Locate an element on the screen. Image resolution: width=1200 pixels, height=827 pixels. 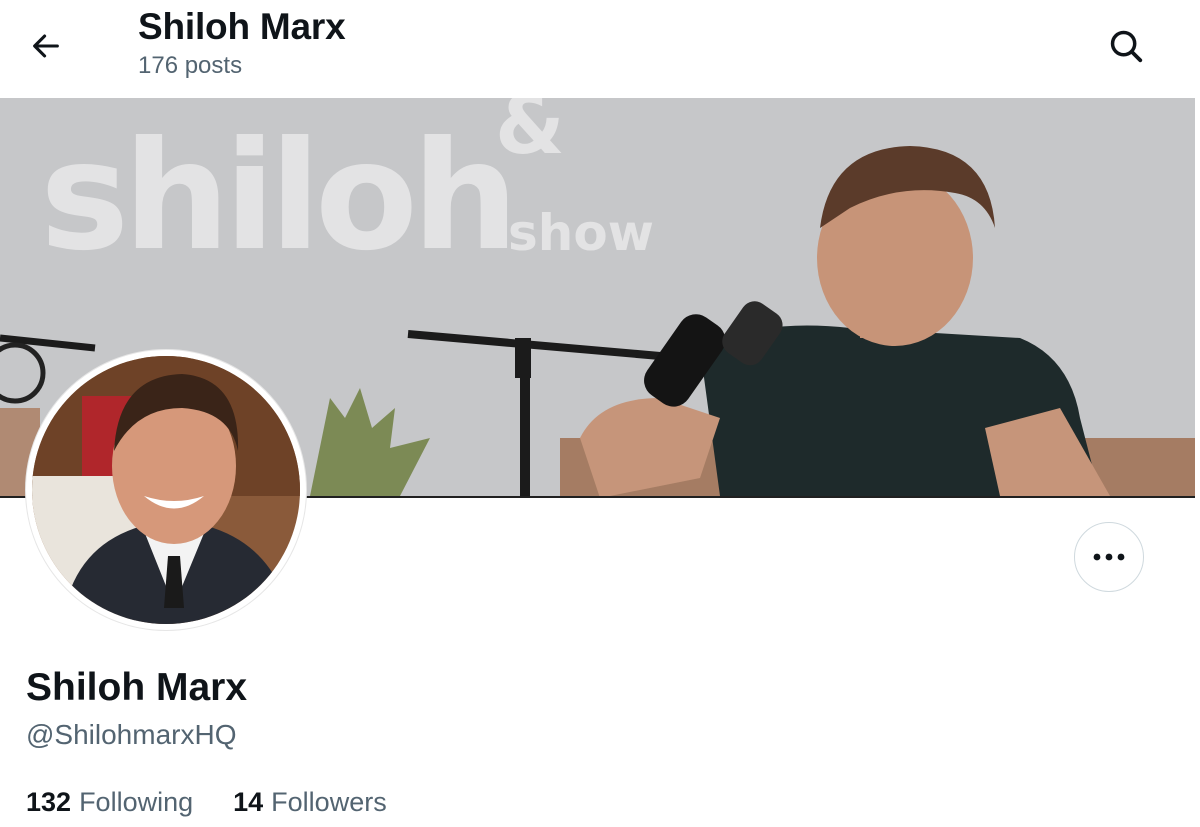
following-label: Following is located at coordinates (136, 802).